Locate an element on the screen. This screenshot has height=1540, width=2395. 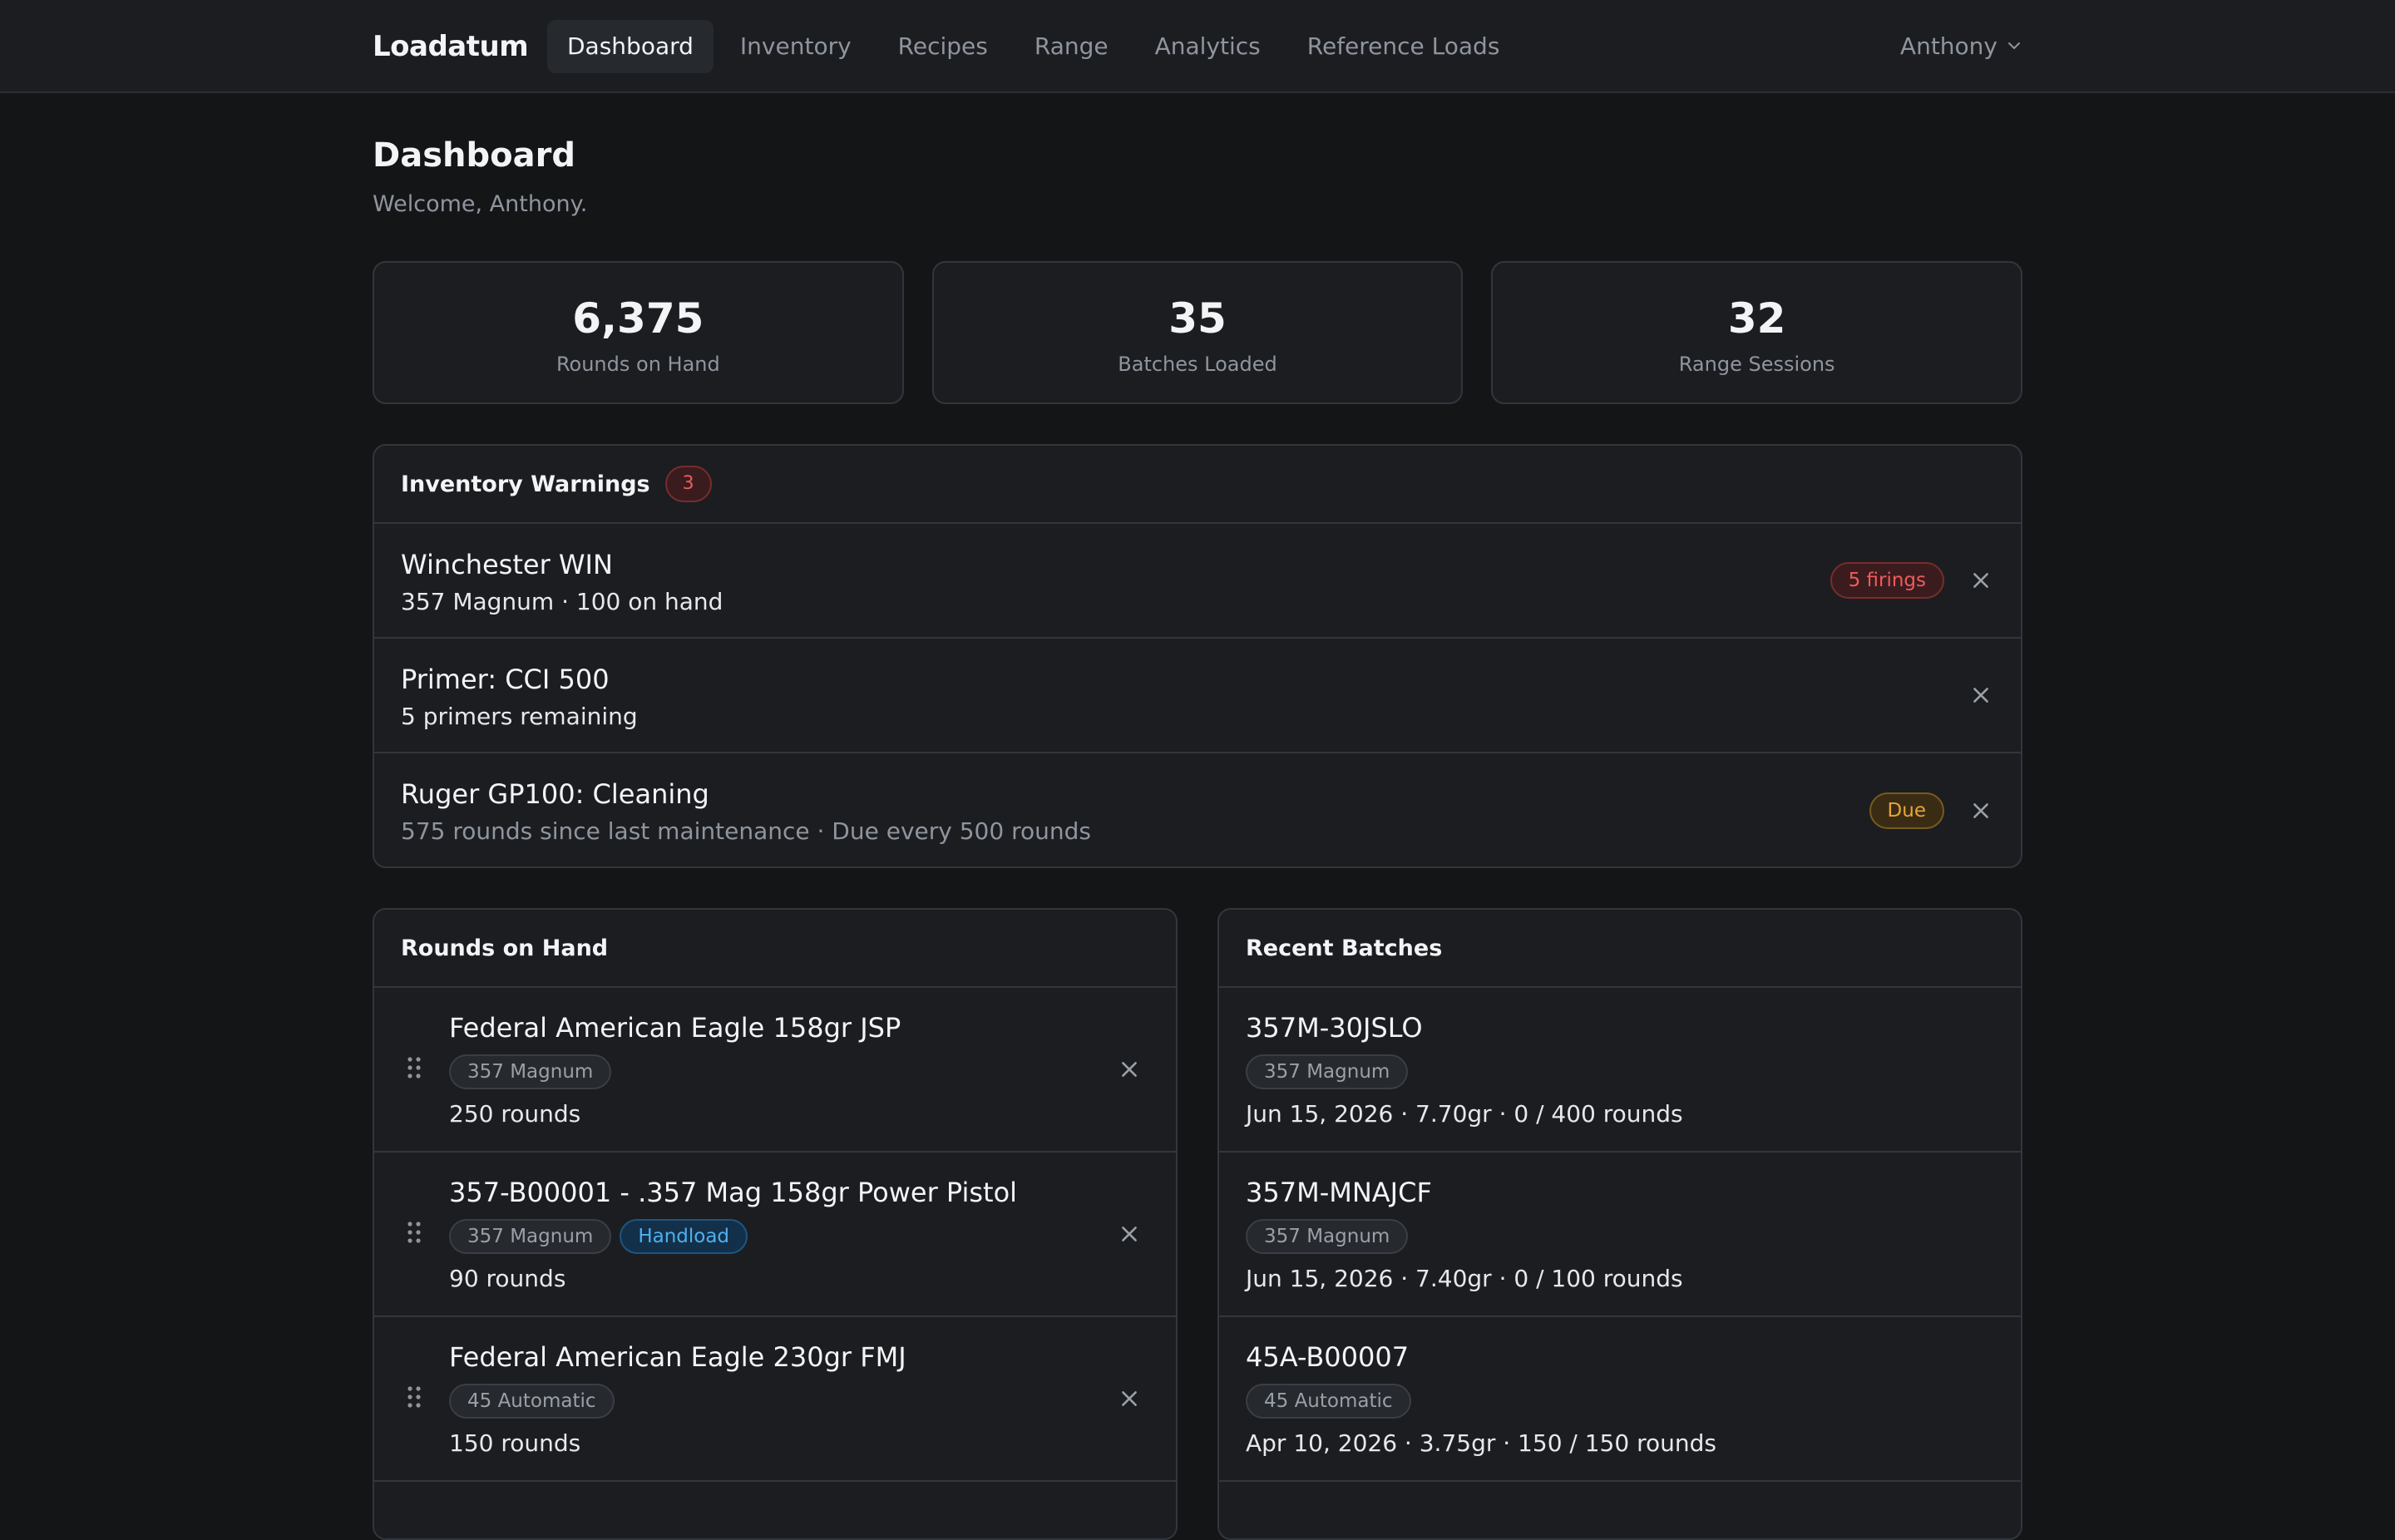
stat-card-range-sessions: 32 Range Sessions is located at coordinates (1757, 332).